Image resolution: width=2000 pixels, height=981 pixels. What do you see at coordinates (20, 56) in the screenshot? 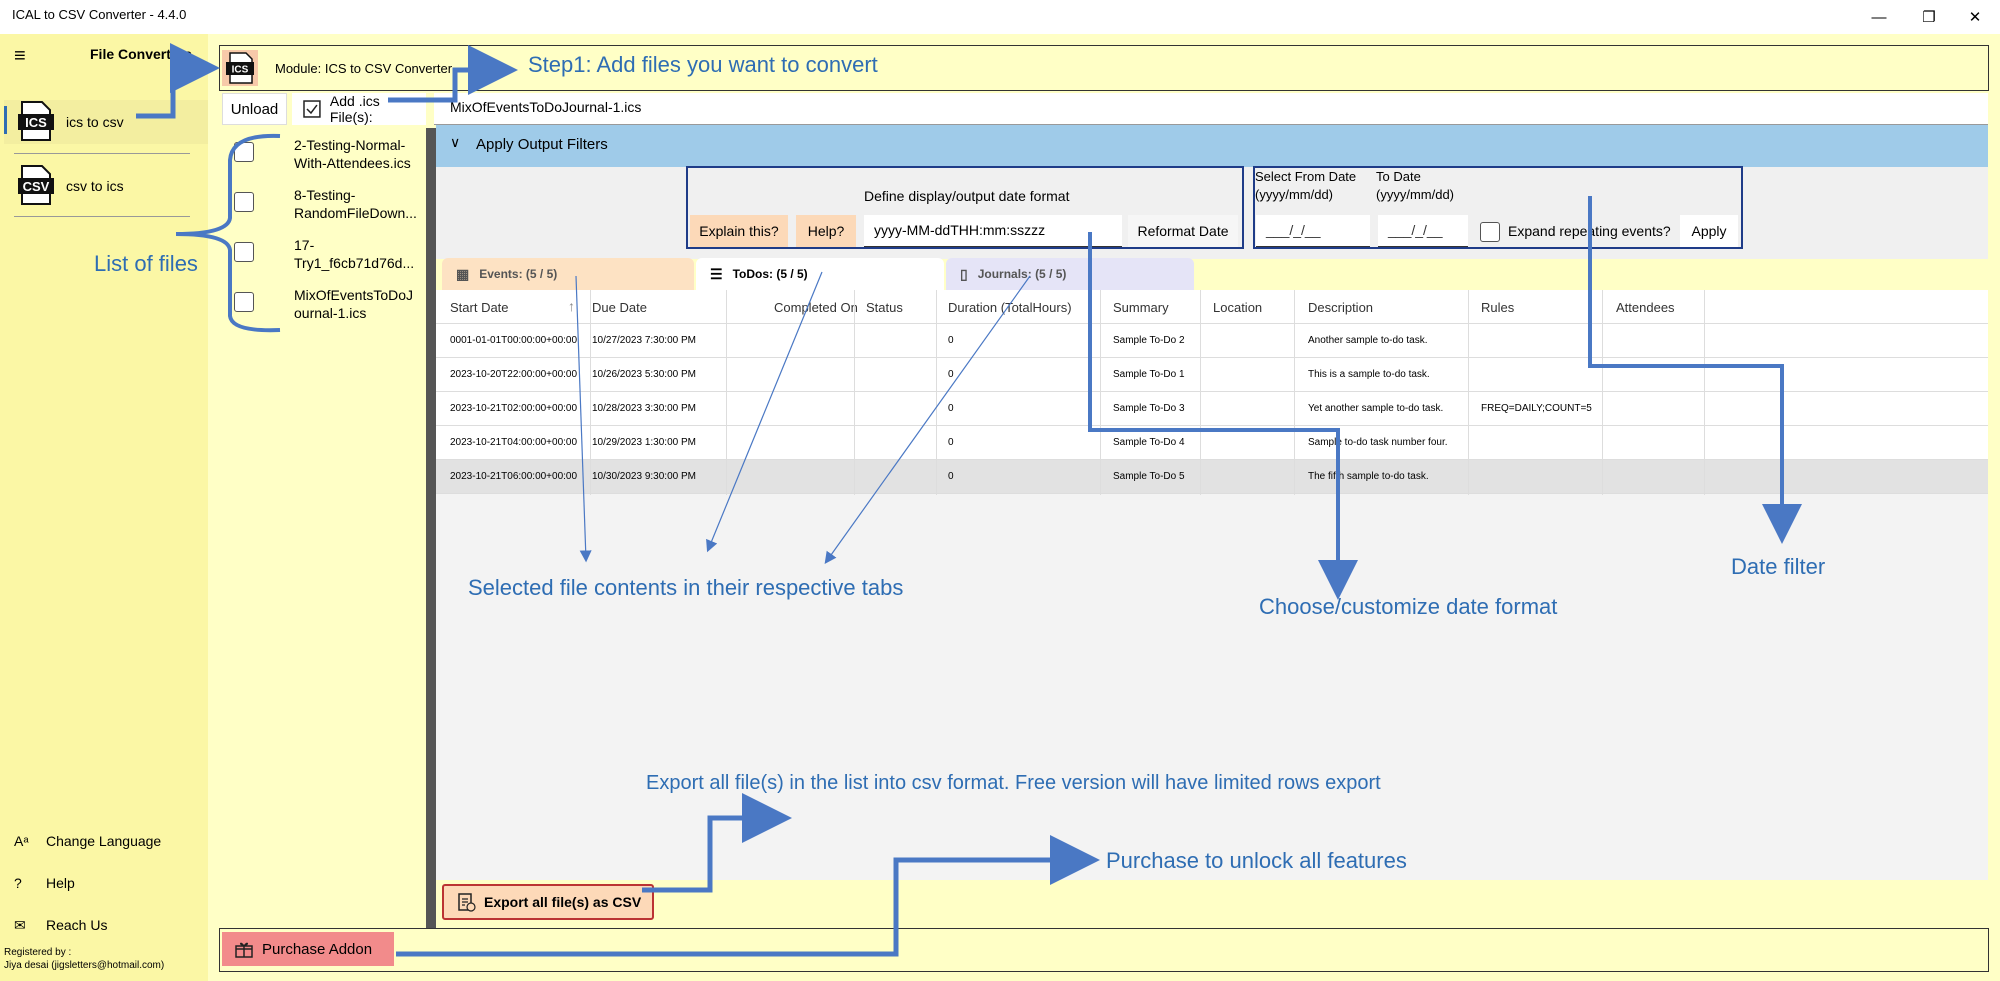
I see `hamburger-menu-icon: ≡` at bounding box center [20, 56].